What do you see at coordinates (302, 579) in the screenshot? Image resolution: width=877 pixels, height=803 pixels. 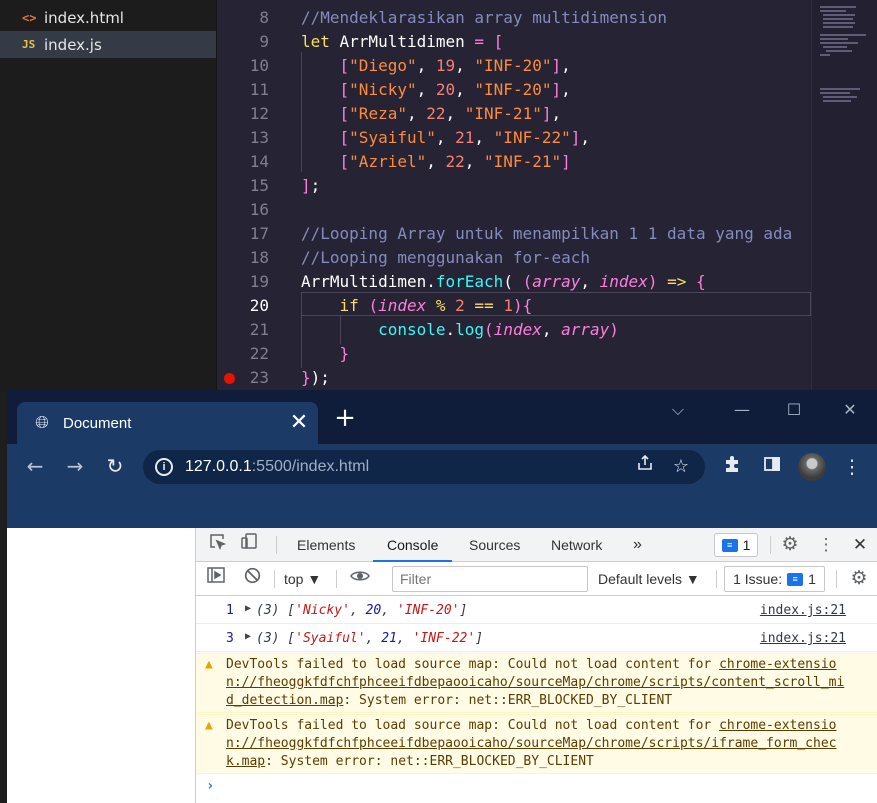 I see `context-select: top ▼` at bounding box center [302, 579].